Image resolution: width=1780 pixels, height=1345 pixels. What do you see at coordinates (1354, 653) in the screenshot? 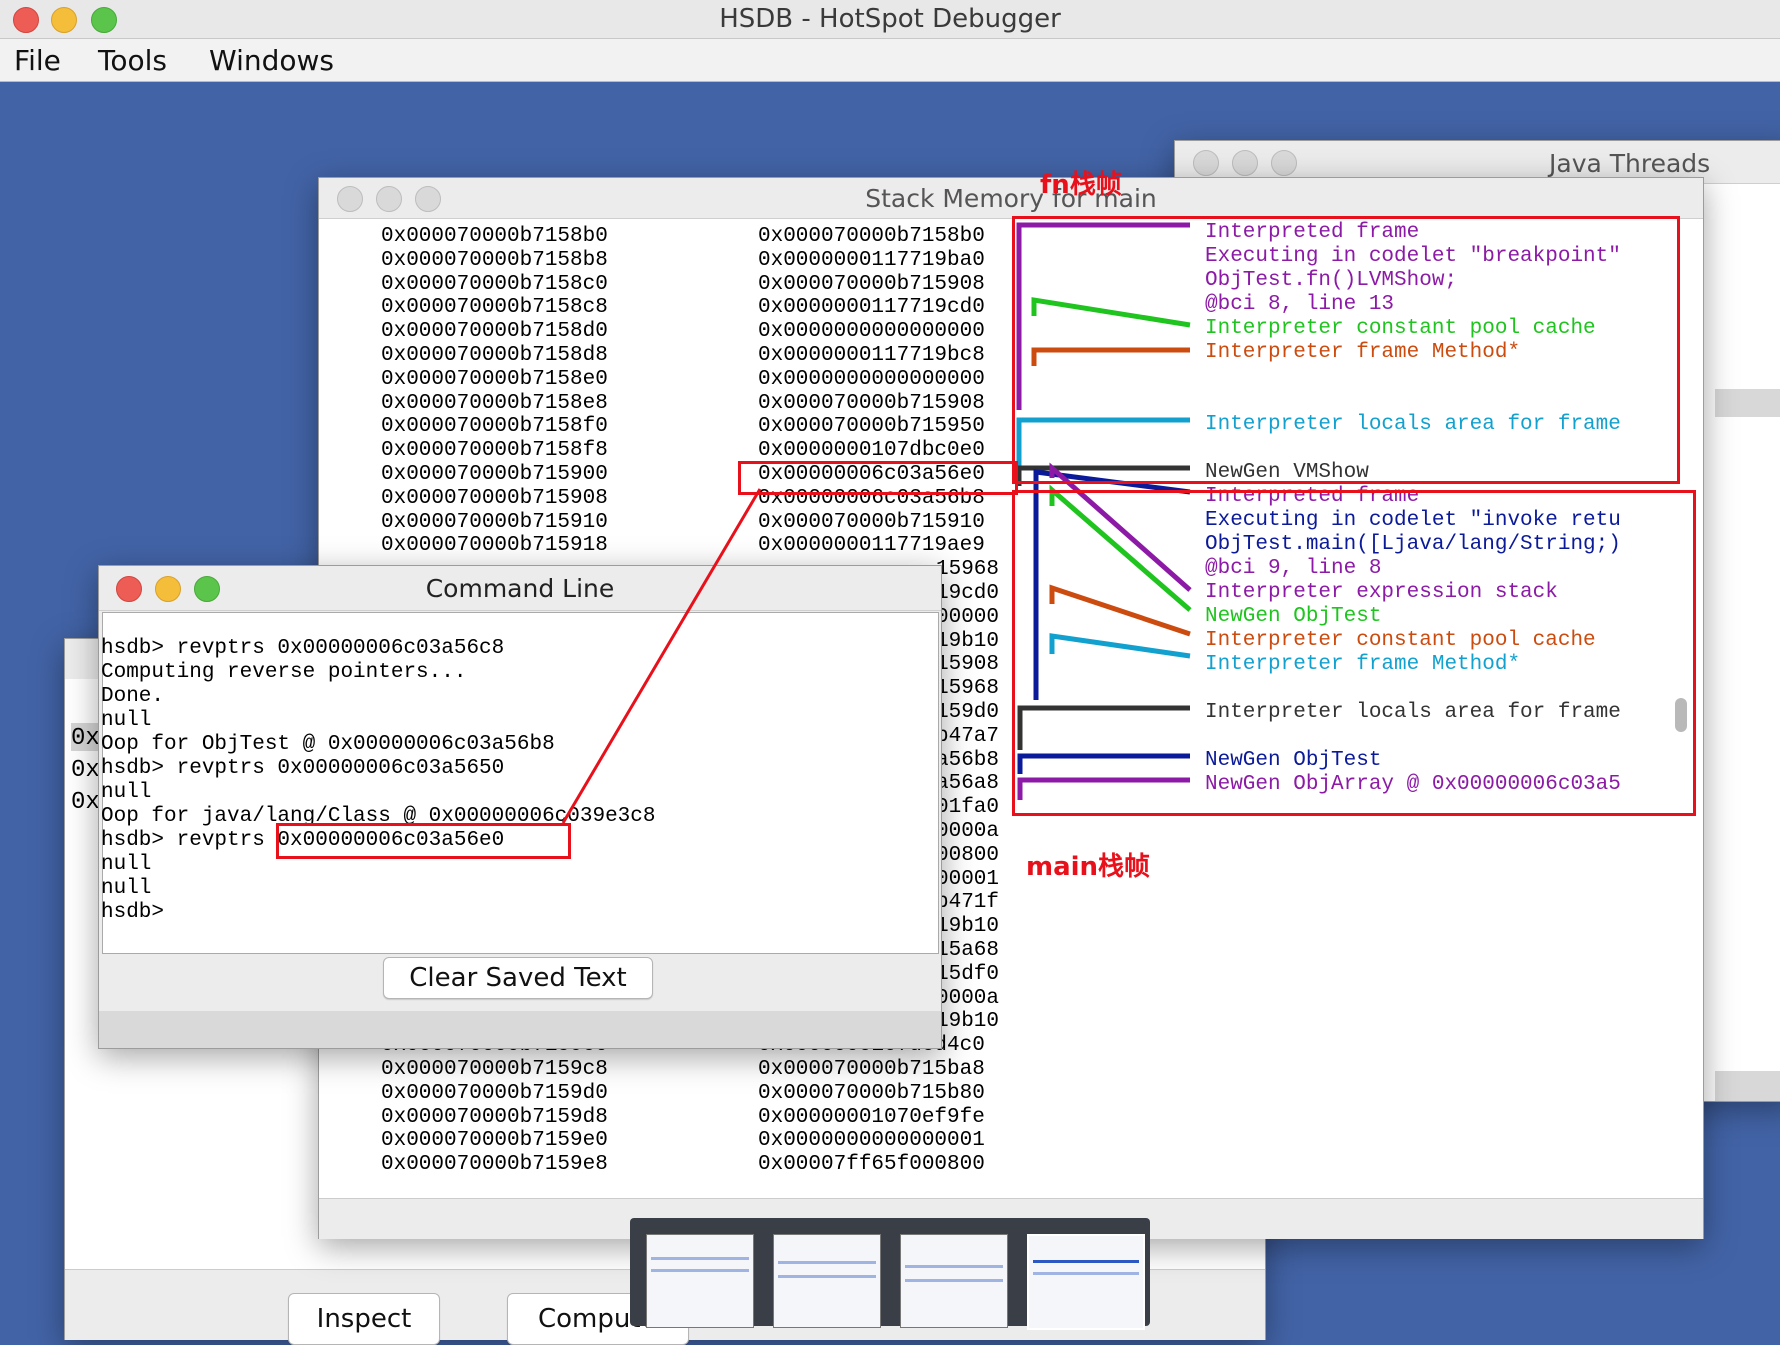
I see `main-frame-highlight` at bounding box center [1354, 653].